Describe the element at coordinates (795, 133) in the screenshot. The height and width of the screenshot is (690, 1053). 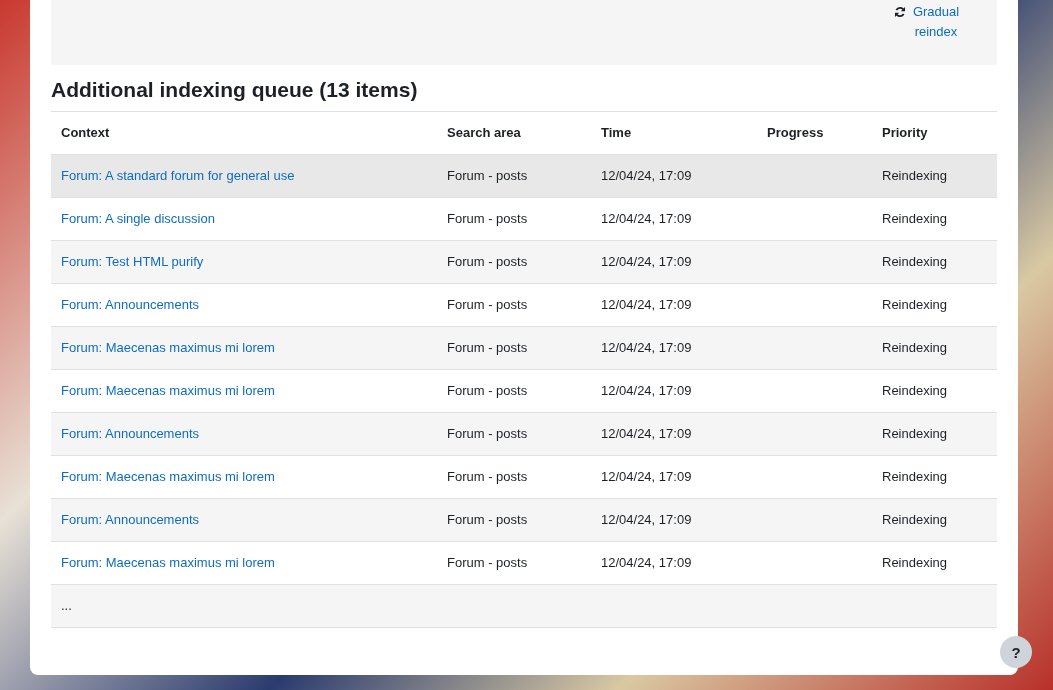
I see `column-header: Progress` at that location.